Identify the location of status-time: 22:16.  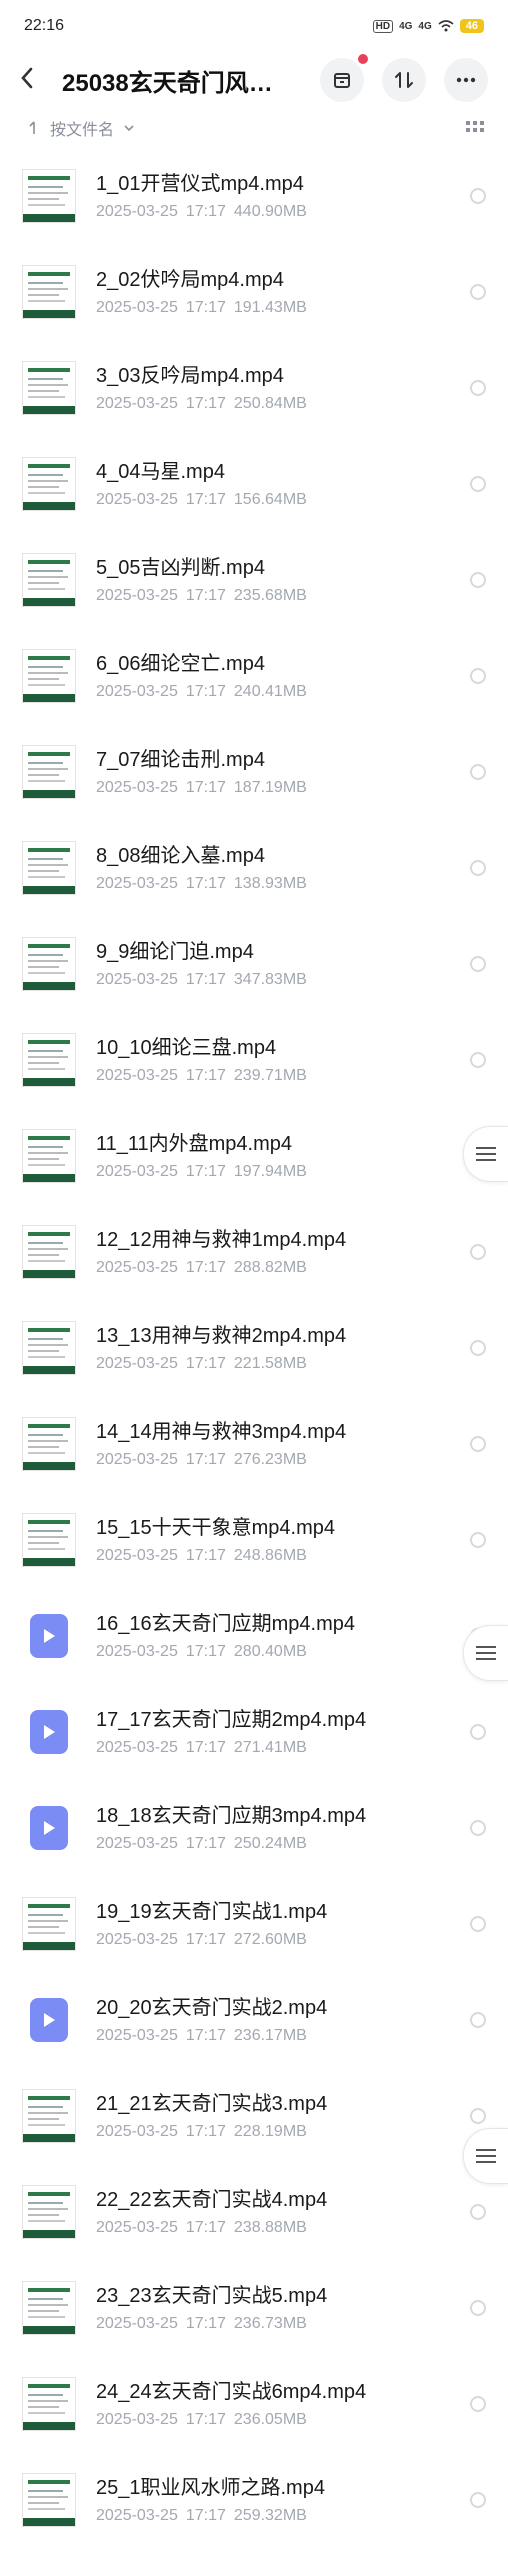
(44, 25).